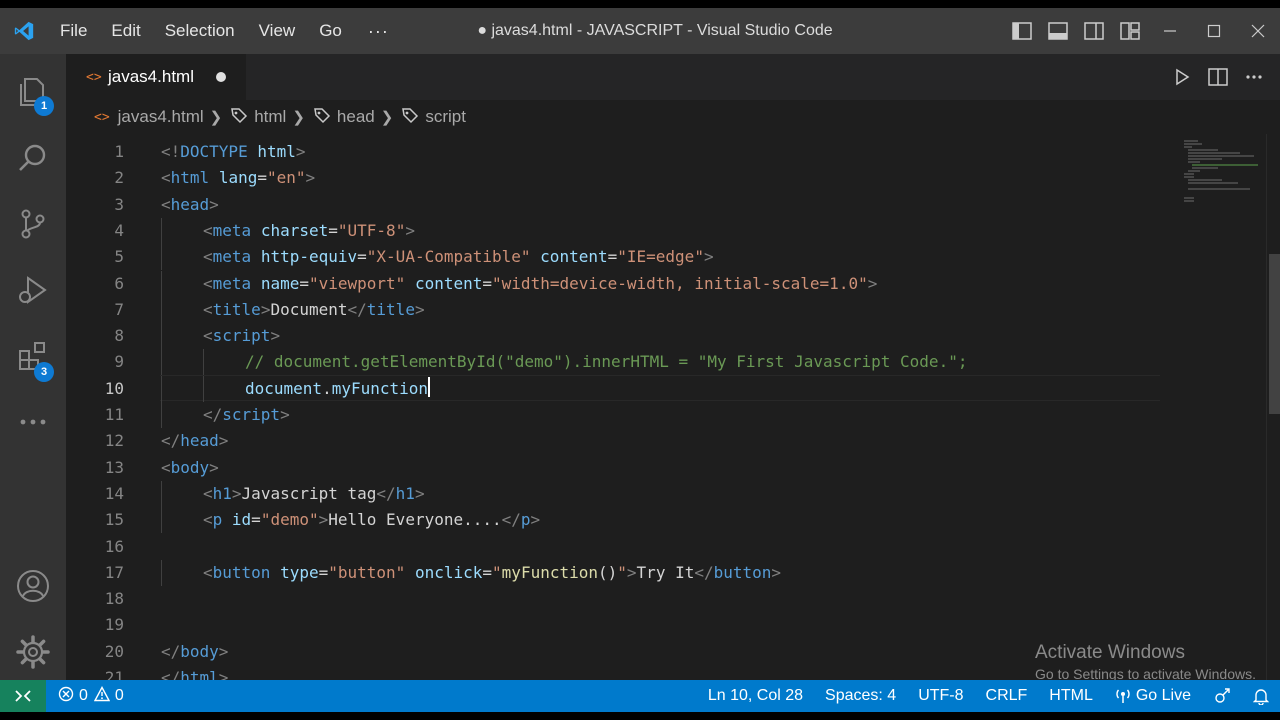 The height and width of the screenshot is (720, 1280). Describe the element at coordinates (33, 290) in the screenshot. I see `run-debug-icon` at that location.